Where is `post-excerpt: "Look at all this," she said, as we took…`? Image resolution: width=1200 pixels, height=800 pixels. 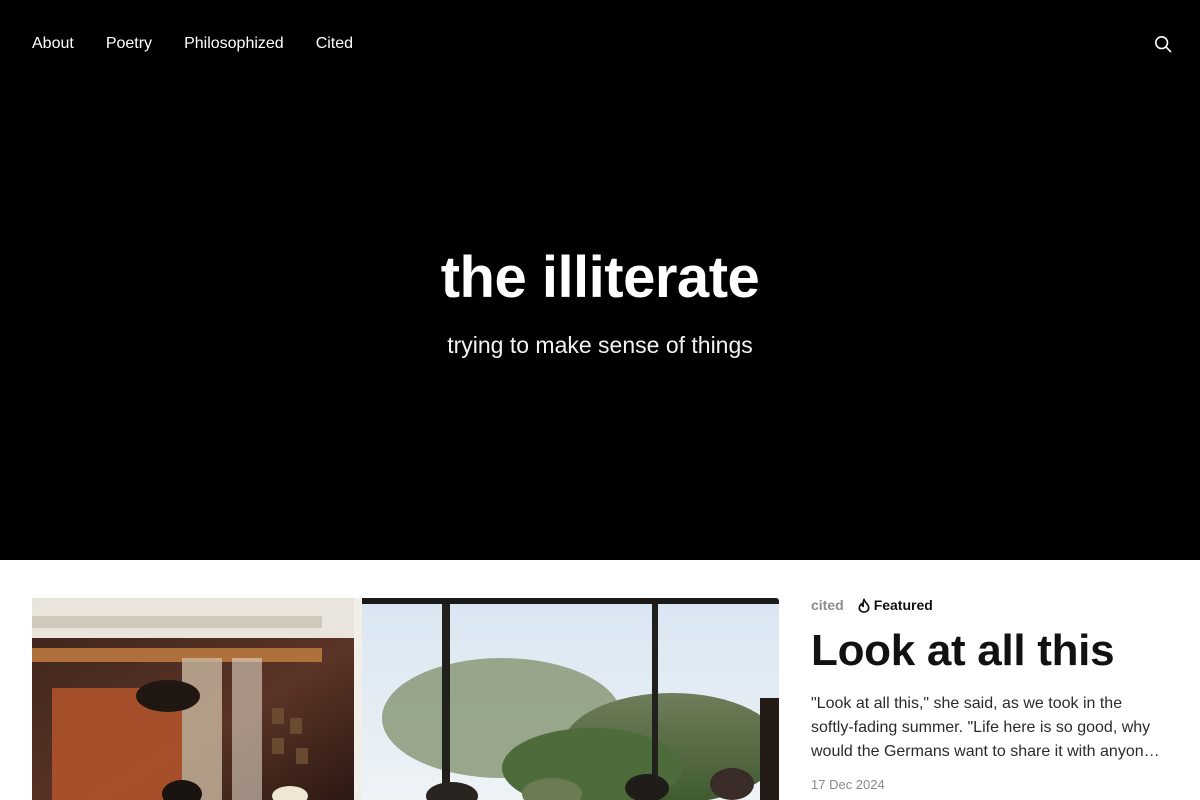
post-excerpt: "Look at all this," she said, as we took… is located at coordinates (982, 727).